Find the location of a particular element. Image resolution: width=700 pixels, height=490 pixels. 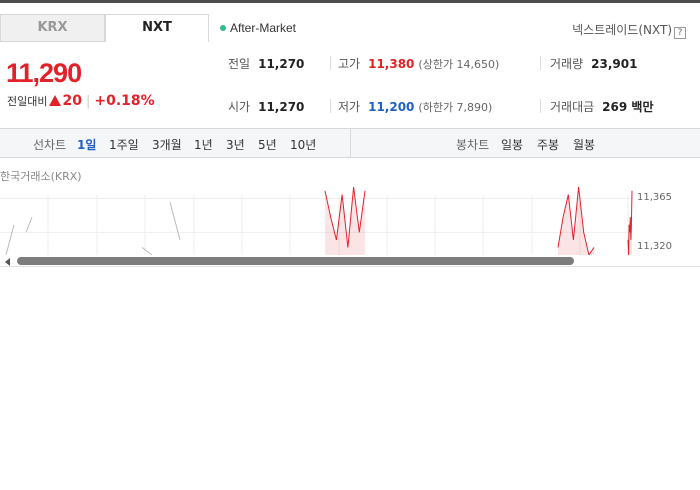

help-icon: ? is located at coordinates (680, 33).